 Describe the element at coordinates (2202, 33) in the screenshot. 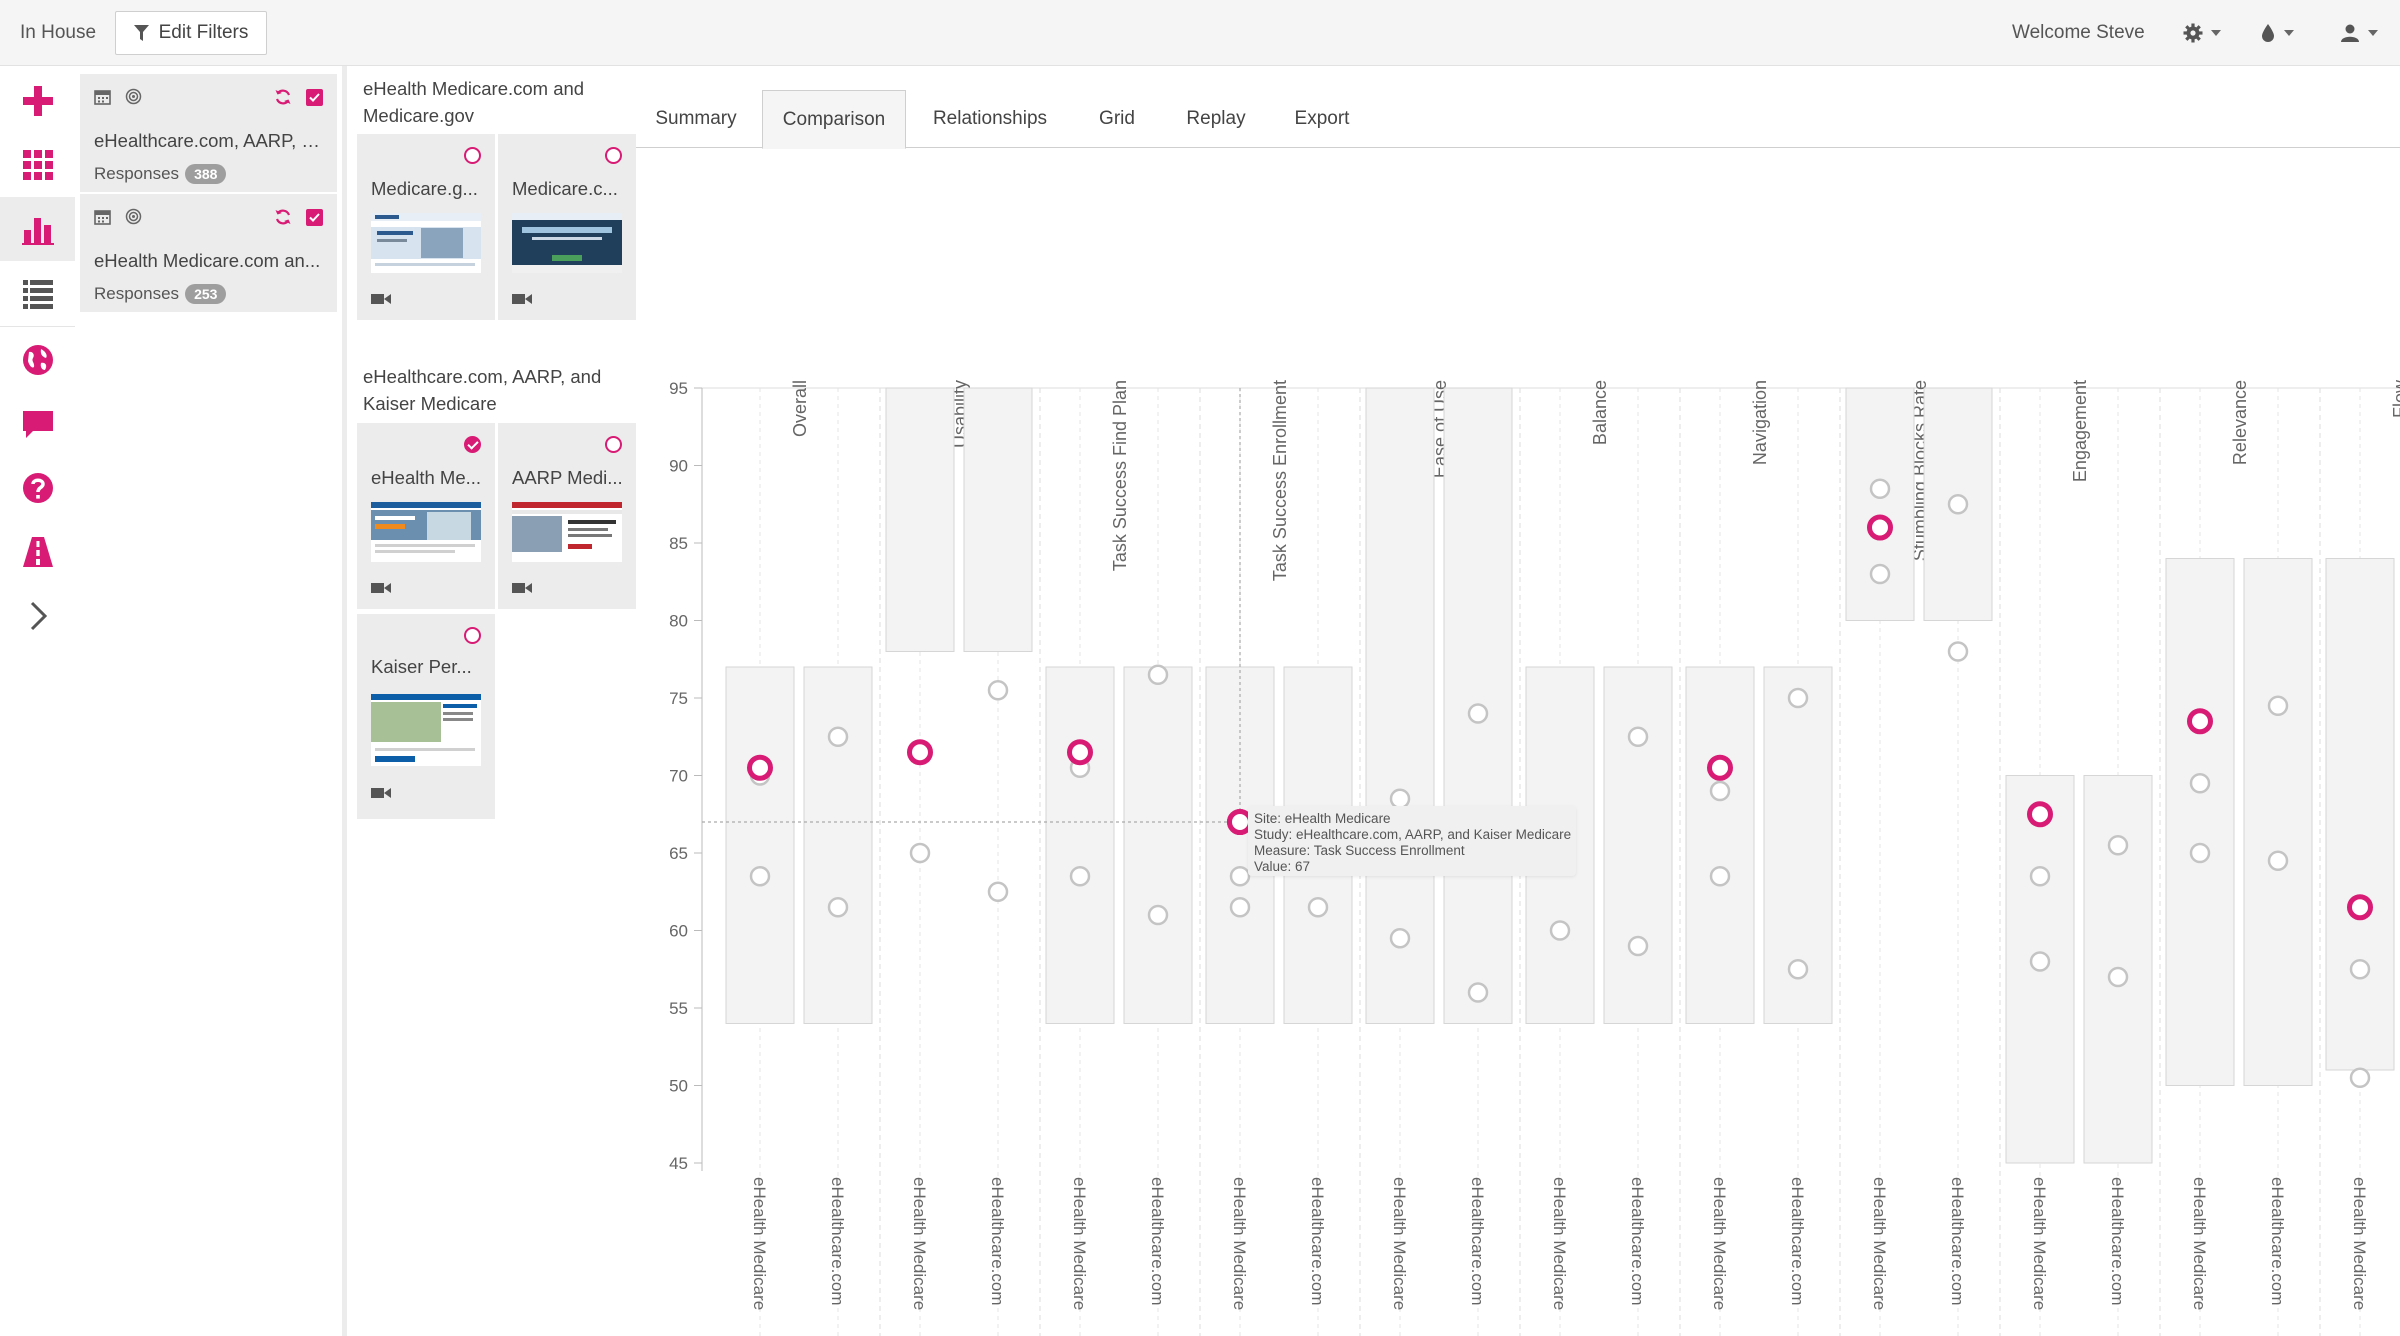

I see `settings-dropdown` at that location.